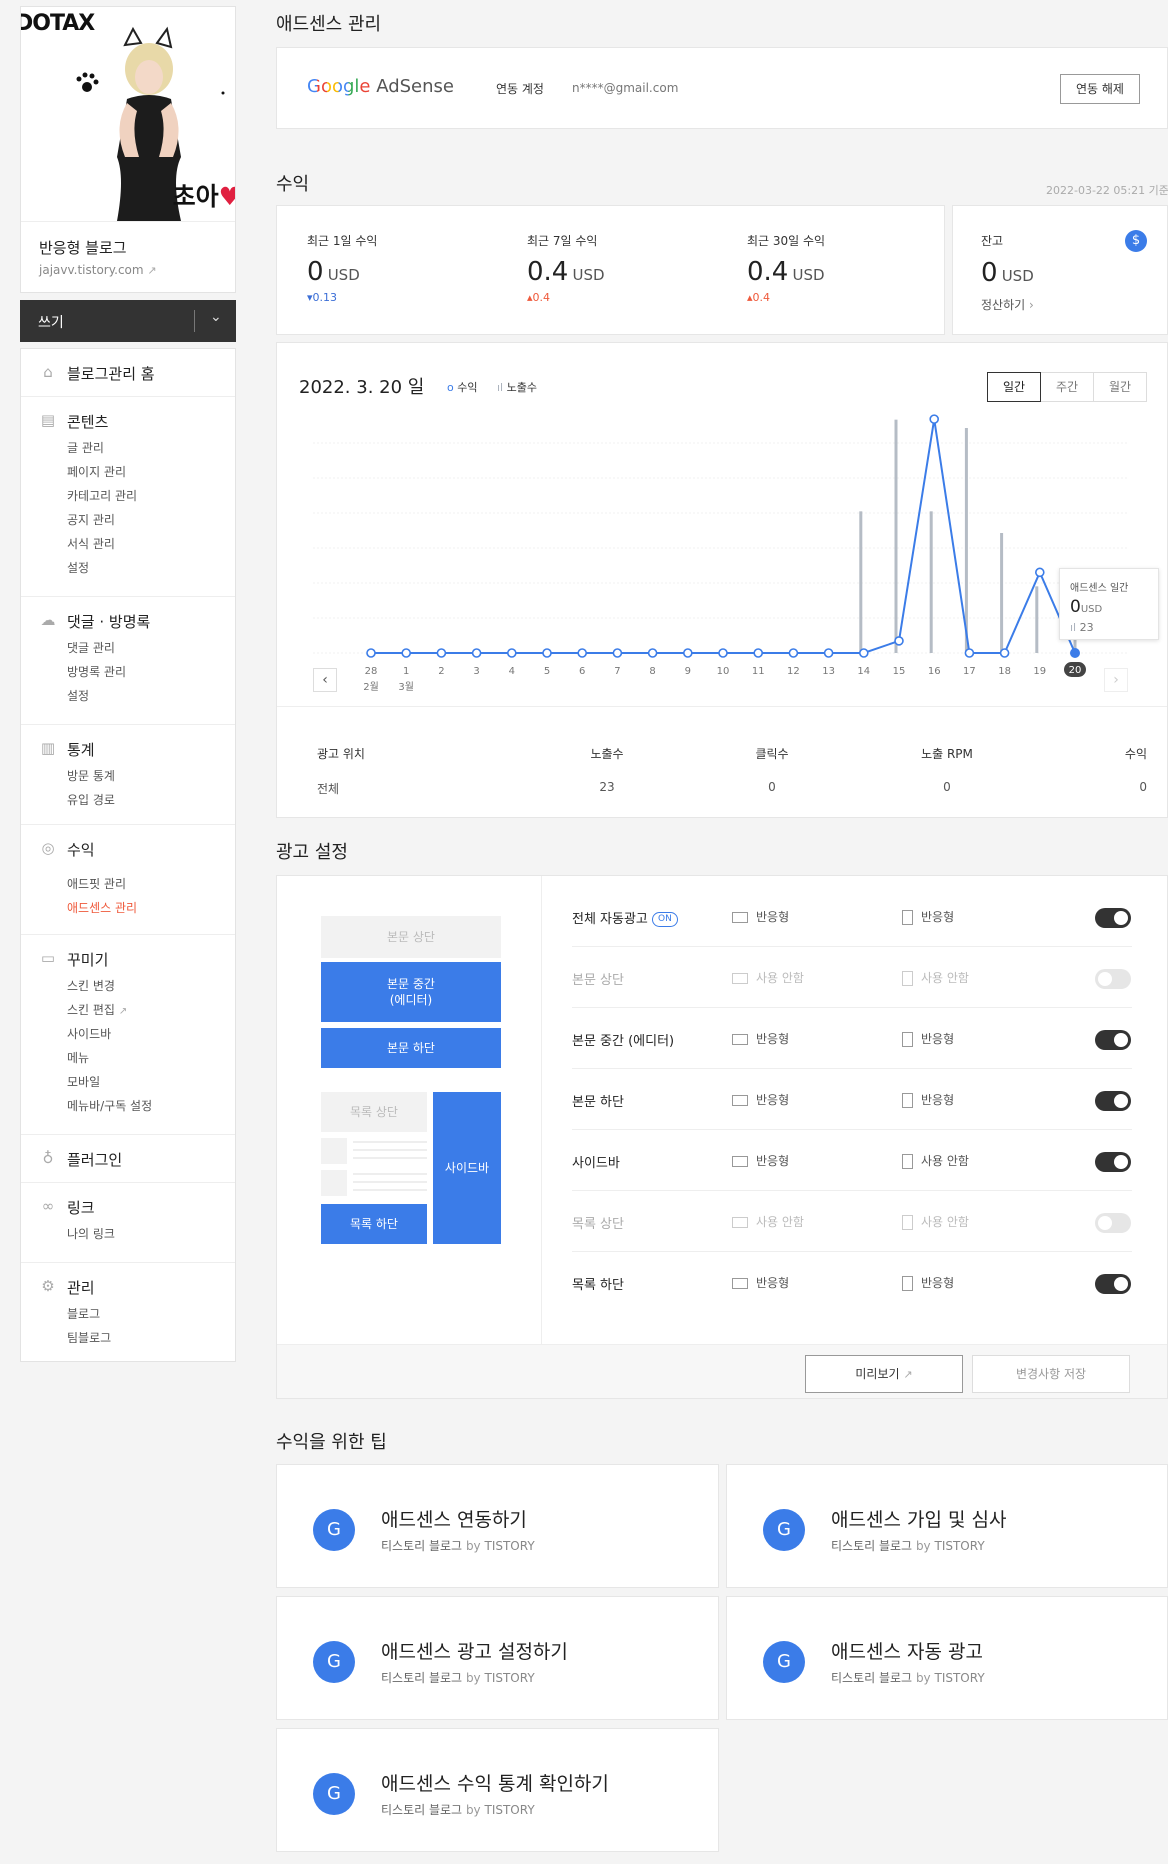 The width and height of the screenshot is (1168, 1864). What do you see at coordinates (91, 1233) in the screenshot?
I see `sidebar-subitem-my-links: 나의 링크` at bounding box center [91, 1233].